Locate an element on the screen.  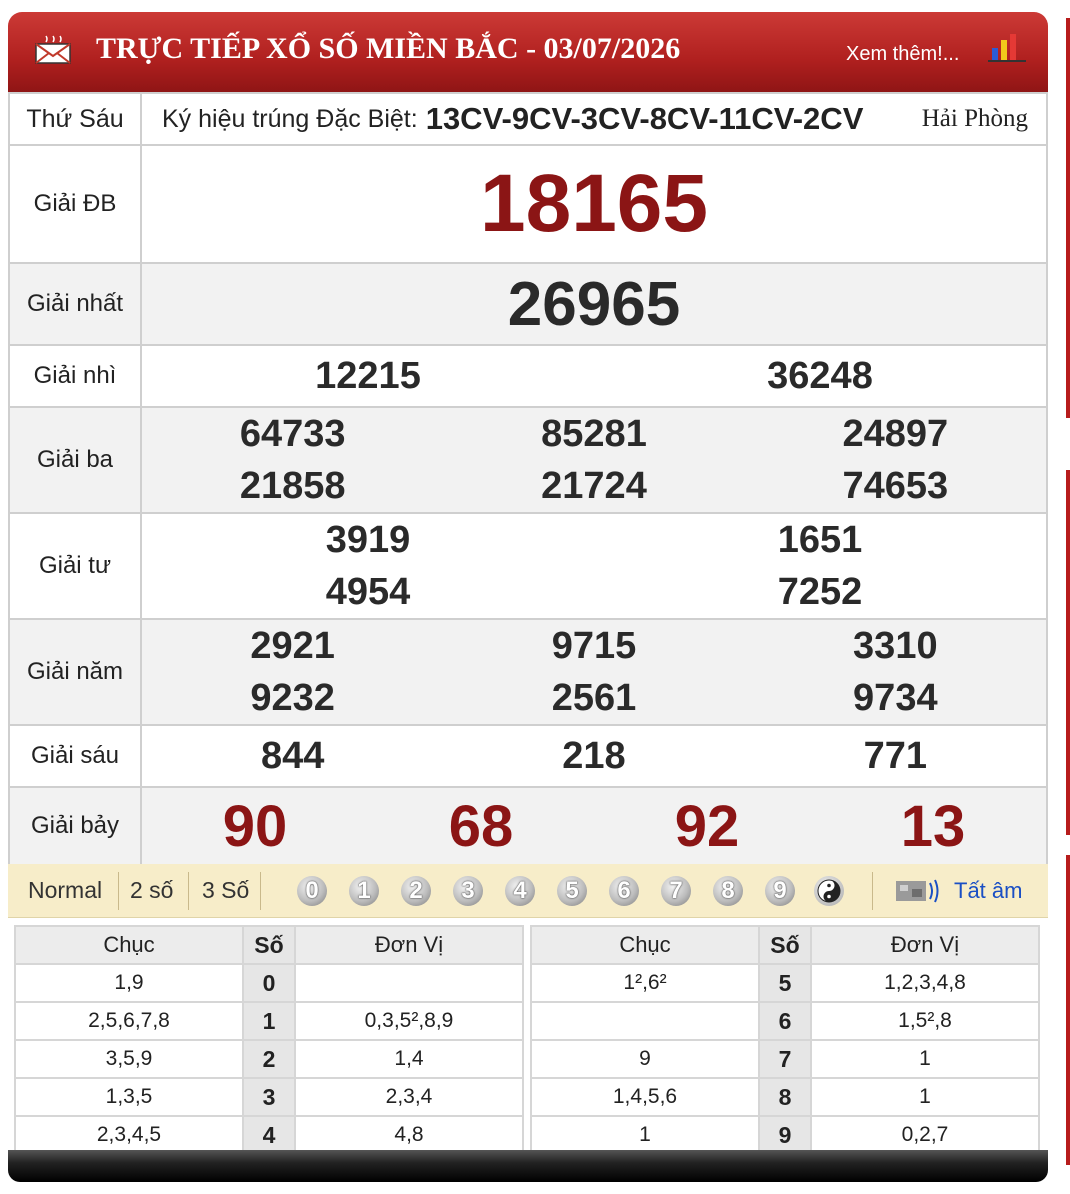
prize-label: Giải năm is located at coordinates (75, 672).